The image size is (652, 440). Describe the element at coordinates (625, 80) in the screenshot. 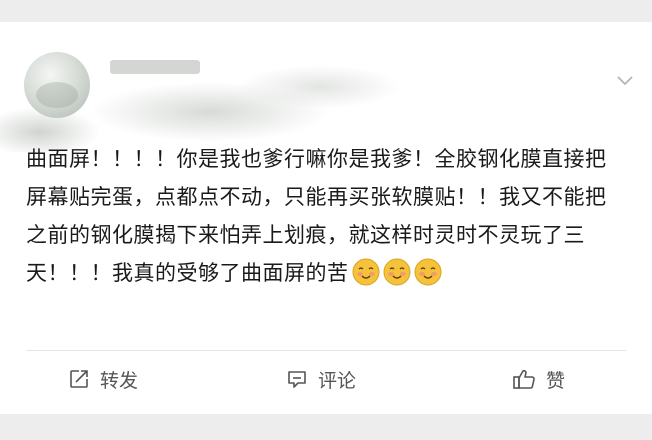

I see `chevron-down-icon` at that location.